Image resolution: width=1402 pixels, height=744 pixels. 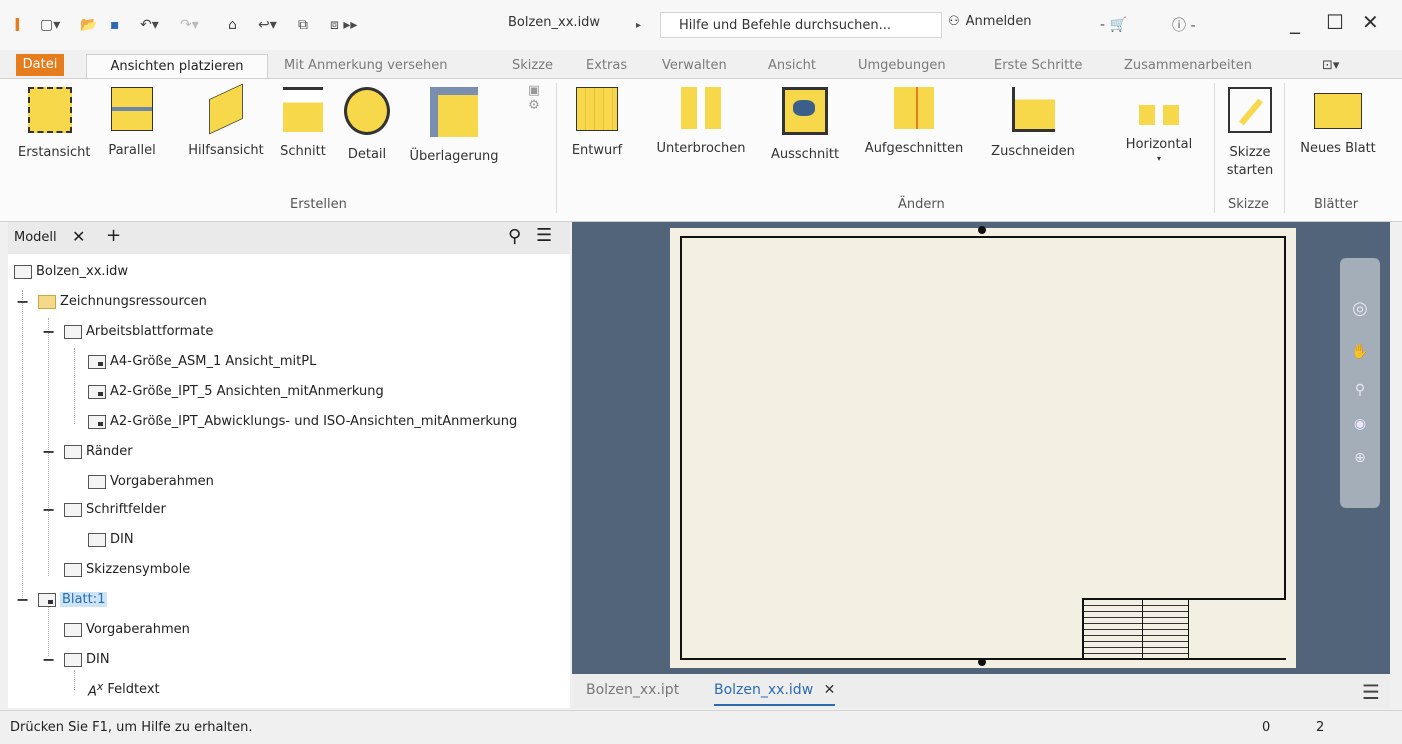 I want to click on inventor-logo-icon: I, so click(x=17, y=25).